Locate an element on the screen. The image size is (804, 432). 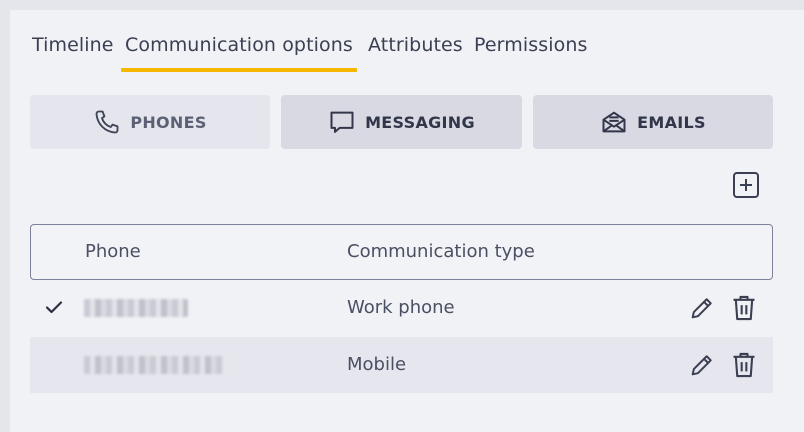
phones-button: PHONES is located at coordinates (150, 122).